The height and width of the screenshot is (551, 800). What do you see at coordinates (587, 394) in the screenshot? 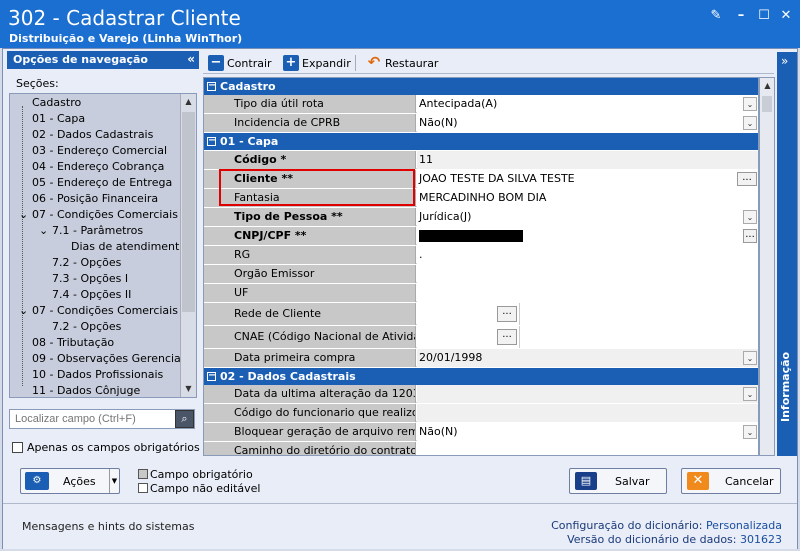
I see `row-value: ⌄` at bounding box center [587, 394].